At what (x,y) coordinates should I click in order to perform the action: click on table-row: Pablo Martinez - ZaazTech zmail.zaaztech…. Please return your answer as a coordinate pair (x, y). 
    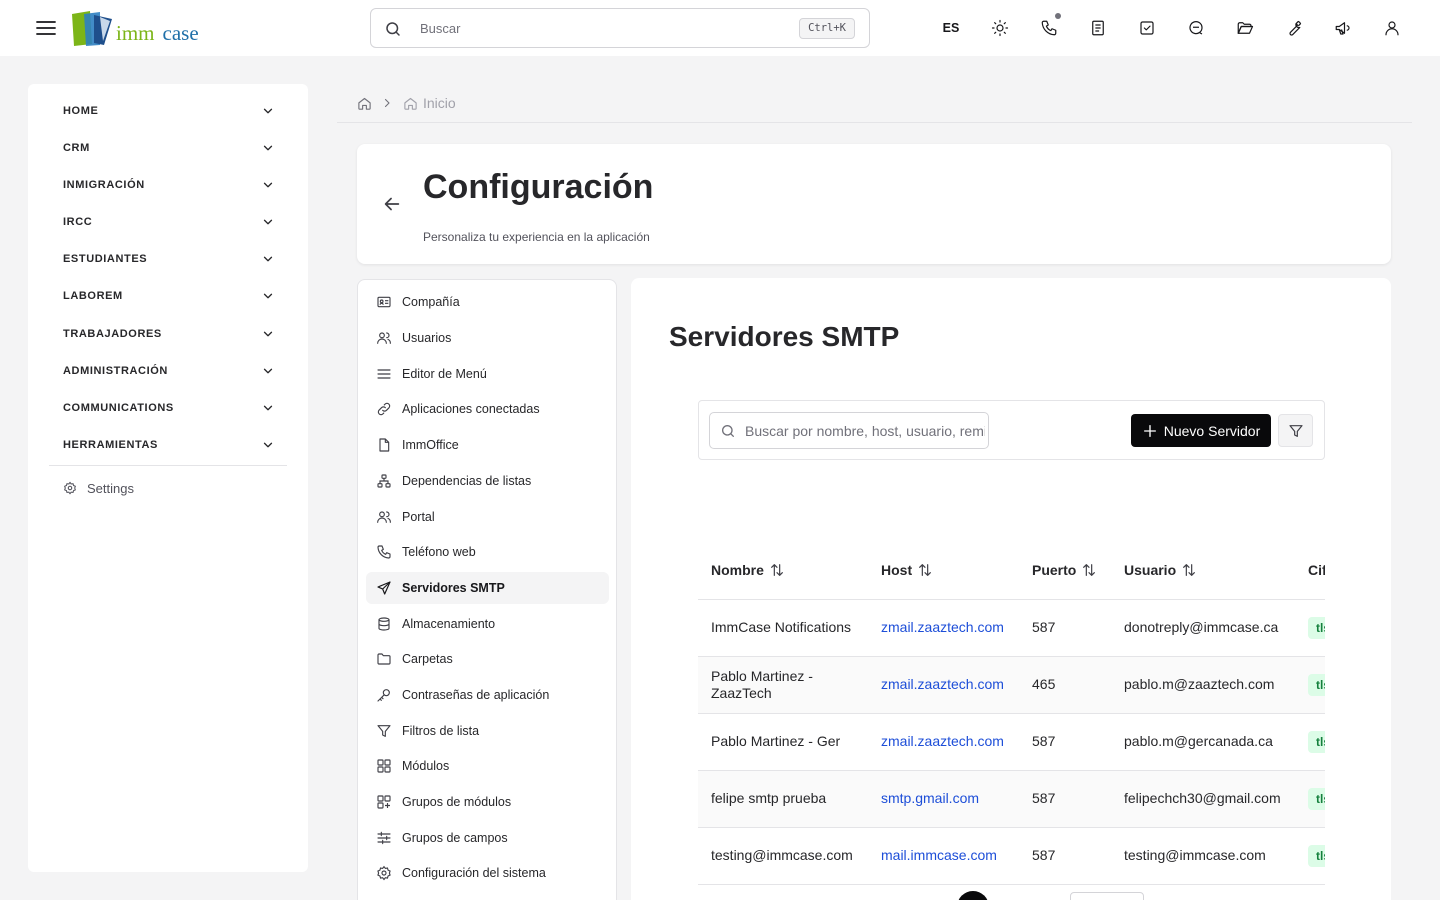
    Looking at the image, I should click on (1011, 685).